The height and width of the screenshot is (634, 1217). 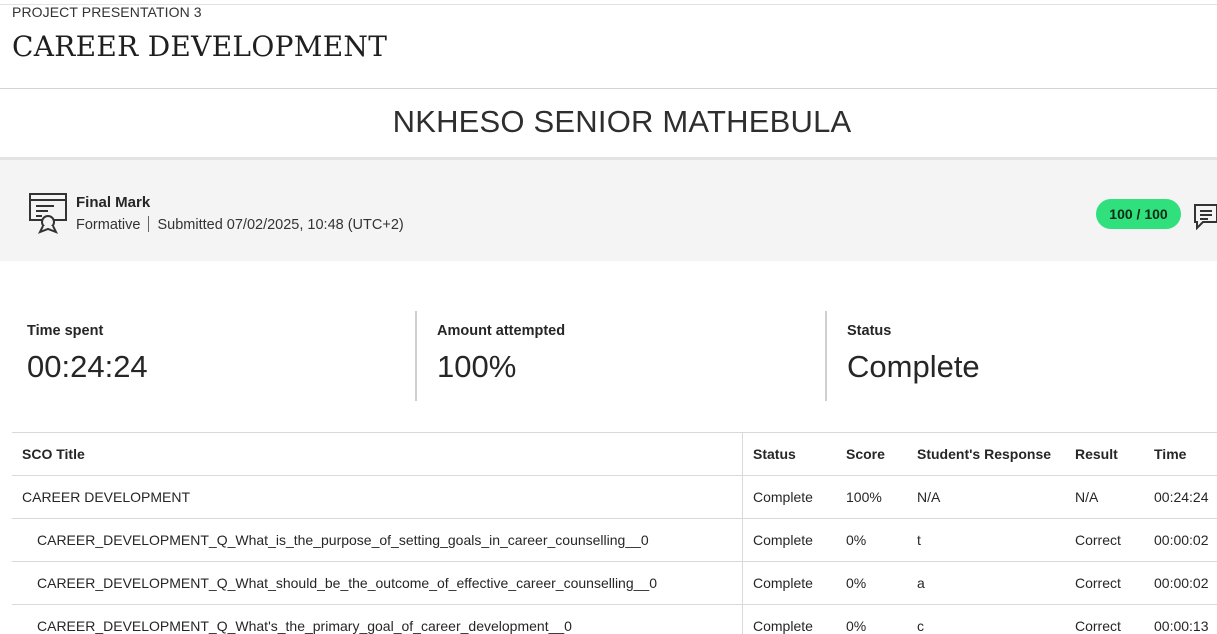 What do you see at coordinates (984, 454) in the screenshot?
I see `header-response: Student's Response` at bounding box center [984, 454].